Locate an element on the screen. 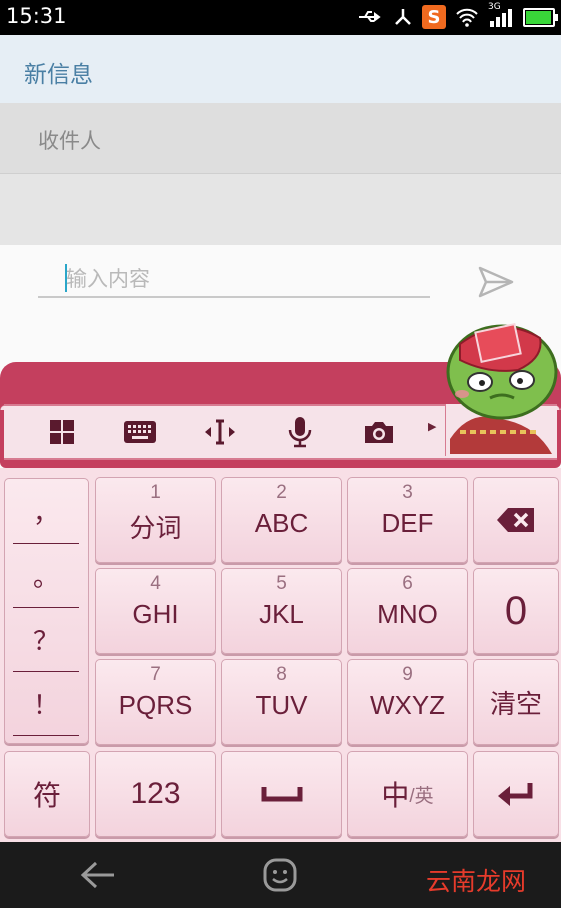 This screenshot has width=561, height=908. microphone-icon is located at coordinates (300, 432).